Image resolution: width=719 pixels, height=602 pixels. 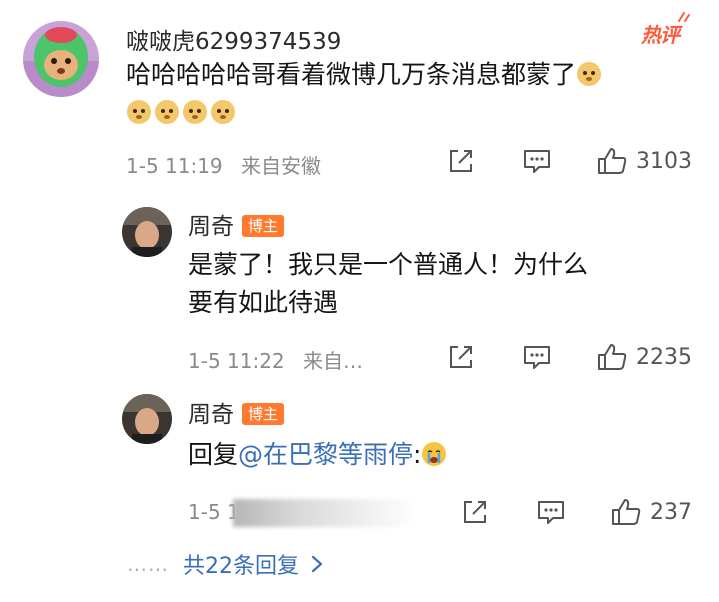 I want to click on timestamp: 1-5 1, so click(x=214, y=512).